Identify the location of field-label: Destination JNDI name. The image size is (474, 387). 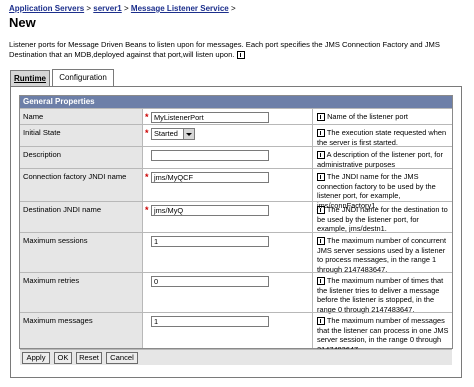
(81, 217).